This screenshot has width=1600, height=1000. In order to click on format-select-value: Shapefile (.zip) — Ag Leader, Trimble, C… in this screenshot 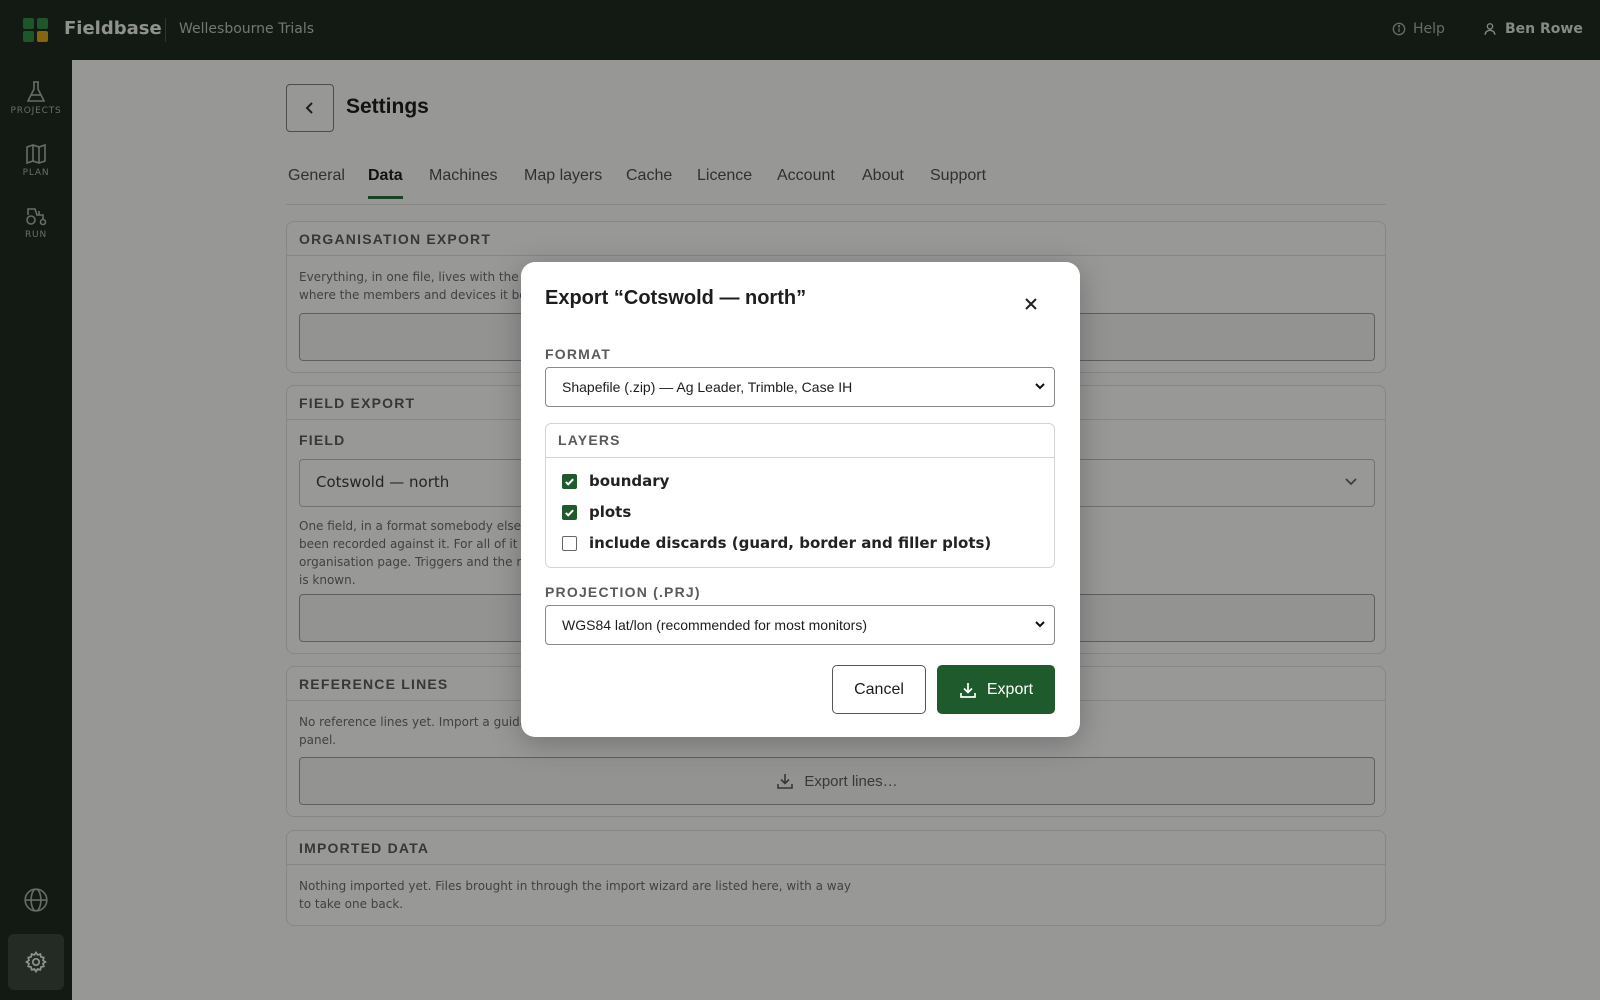, I will do `click(707, 387)`.